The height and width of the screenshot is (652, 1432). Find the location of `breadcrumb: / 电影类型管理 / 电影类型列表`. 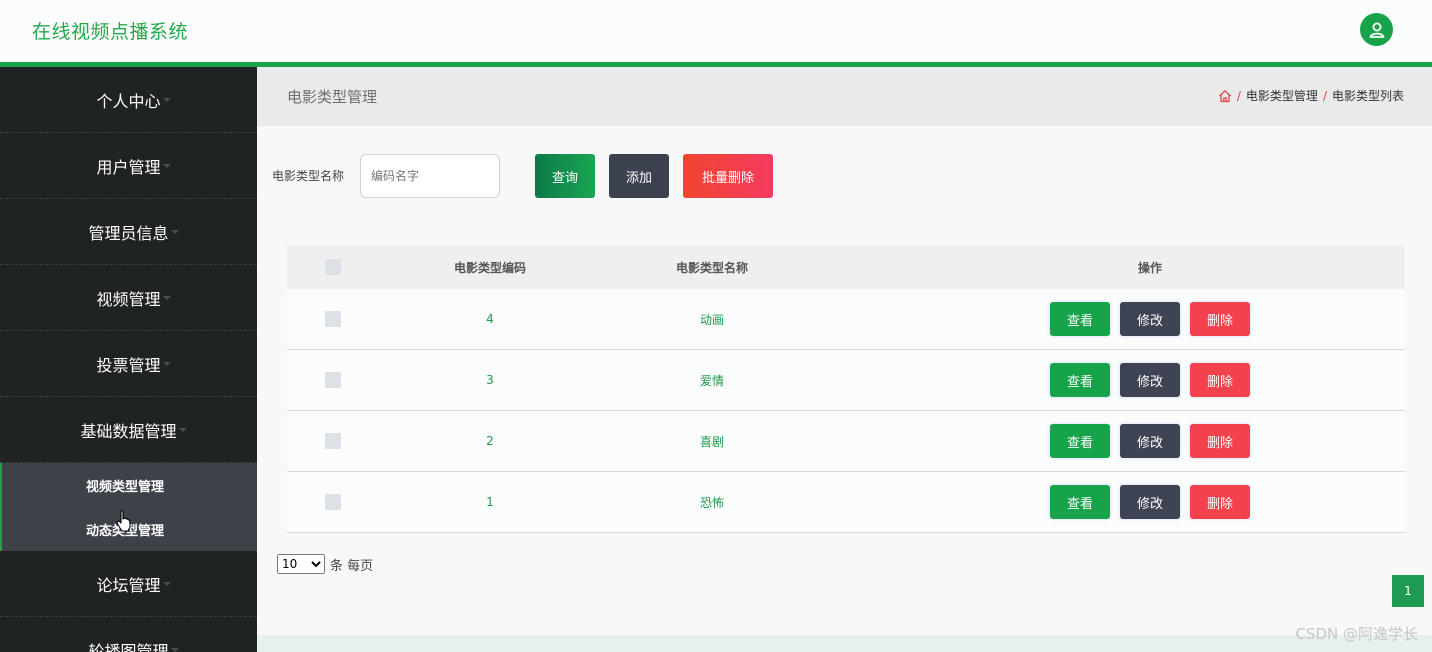

breadcrumb: / 电影类型管理 / 电影类型列表 is located at coordinates (1311, 95).